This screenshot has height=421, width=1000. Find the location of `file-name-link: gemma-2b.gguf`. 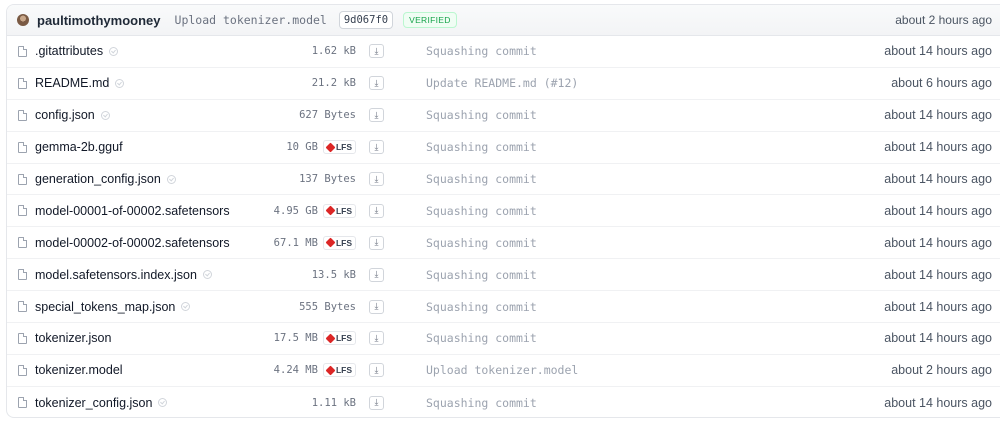

file-name-link: gemma-2b.gguf is located at coordinates (79, 147).